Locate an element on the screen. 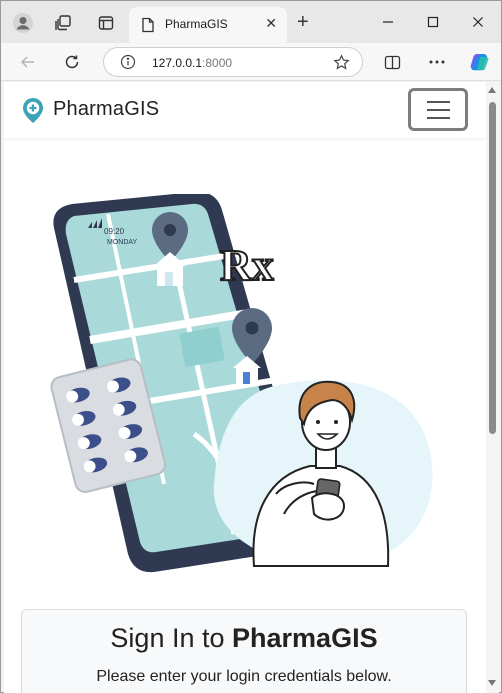 The image size is (502, 693). site-header: PharmaGIS is located at coordinates (245, 110).